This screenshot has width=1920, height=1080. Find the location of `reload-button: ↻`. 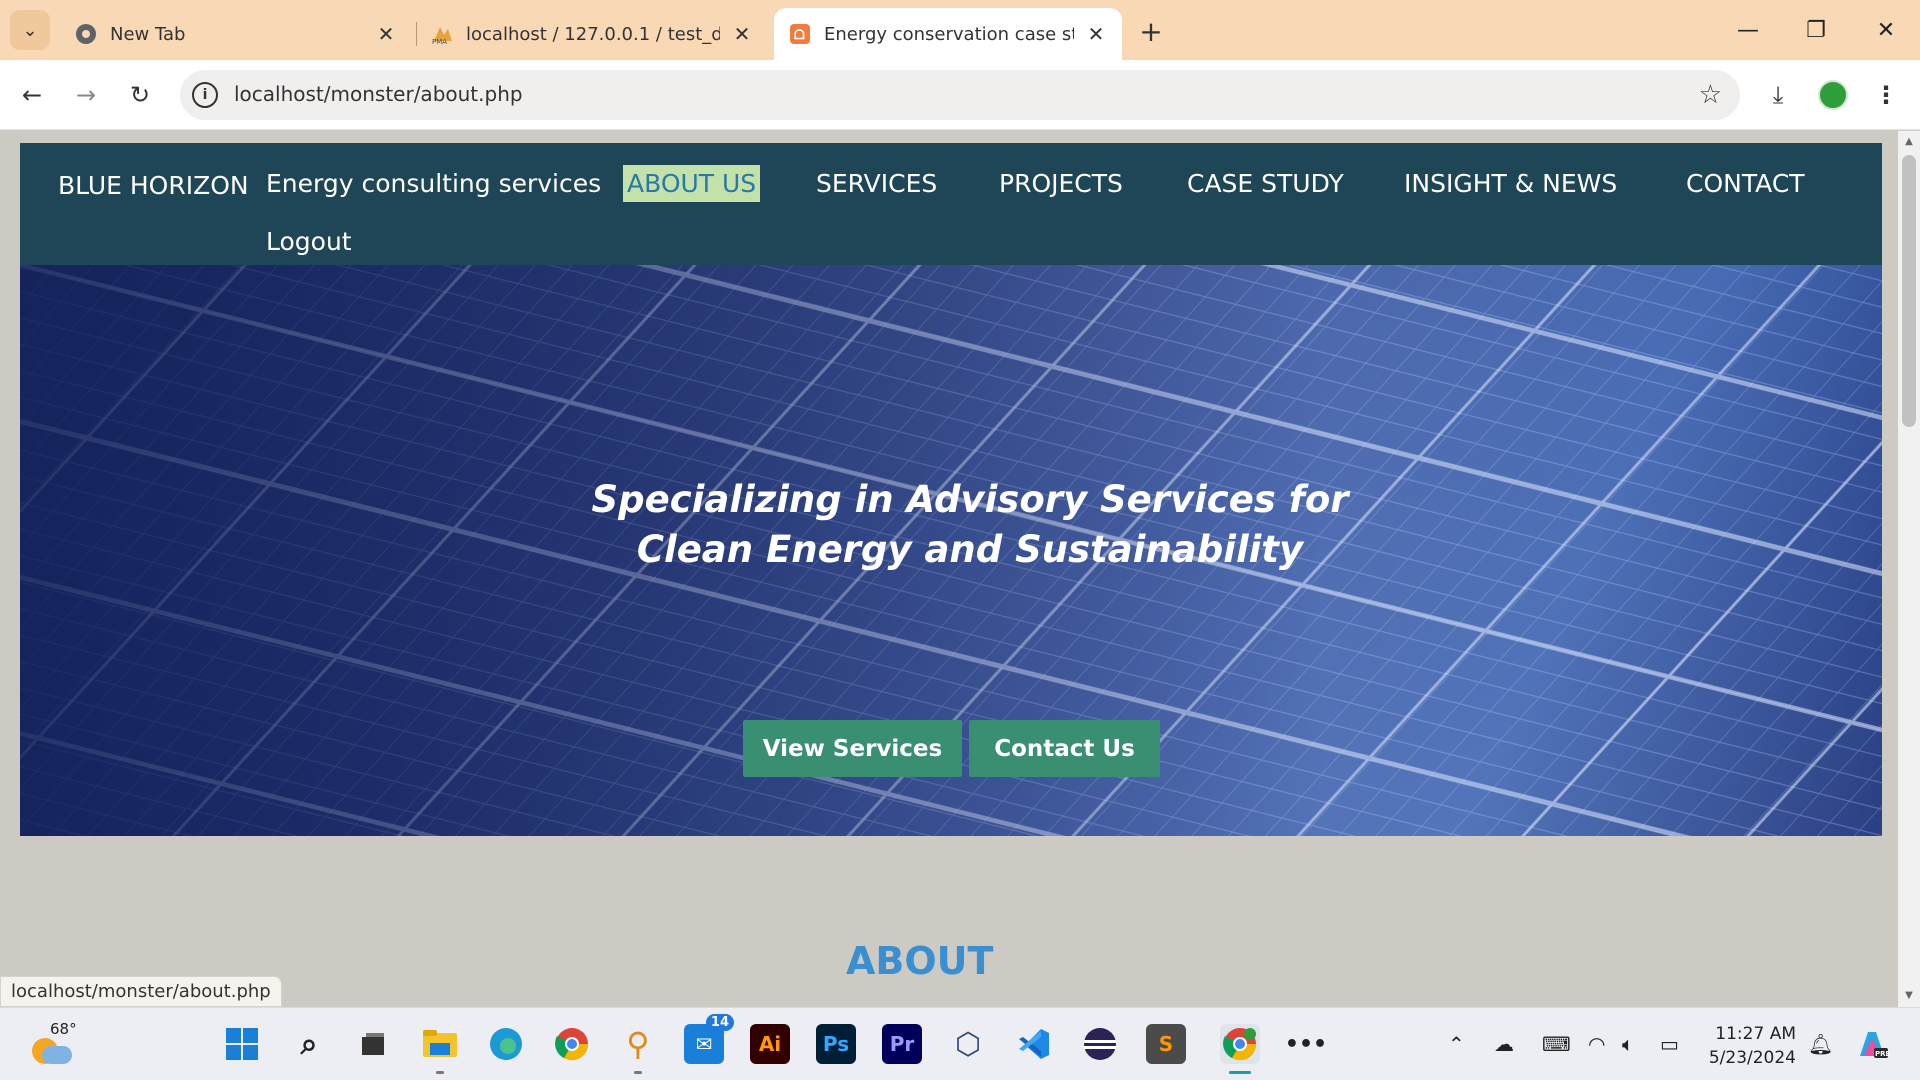

reload-button: ↻ is located at coordinates (140, 95).